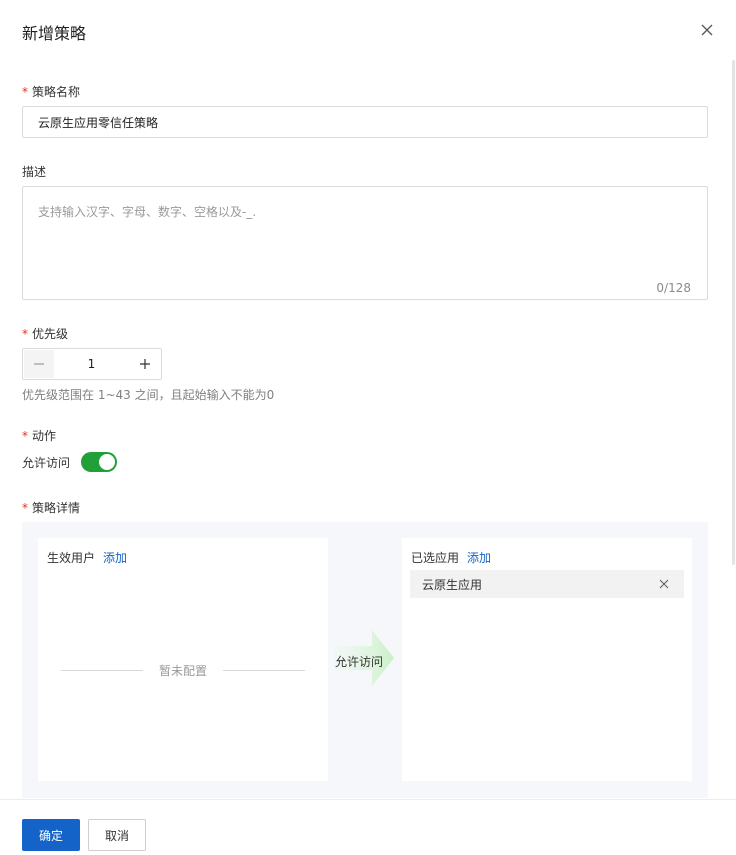 This screenshot has width=736, height=855. What do you see at coordinates (44, 436) in the screenshot?
I see `action-label-text: 动作` at bounding box center [44, 436].